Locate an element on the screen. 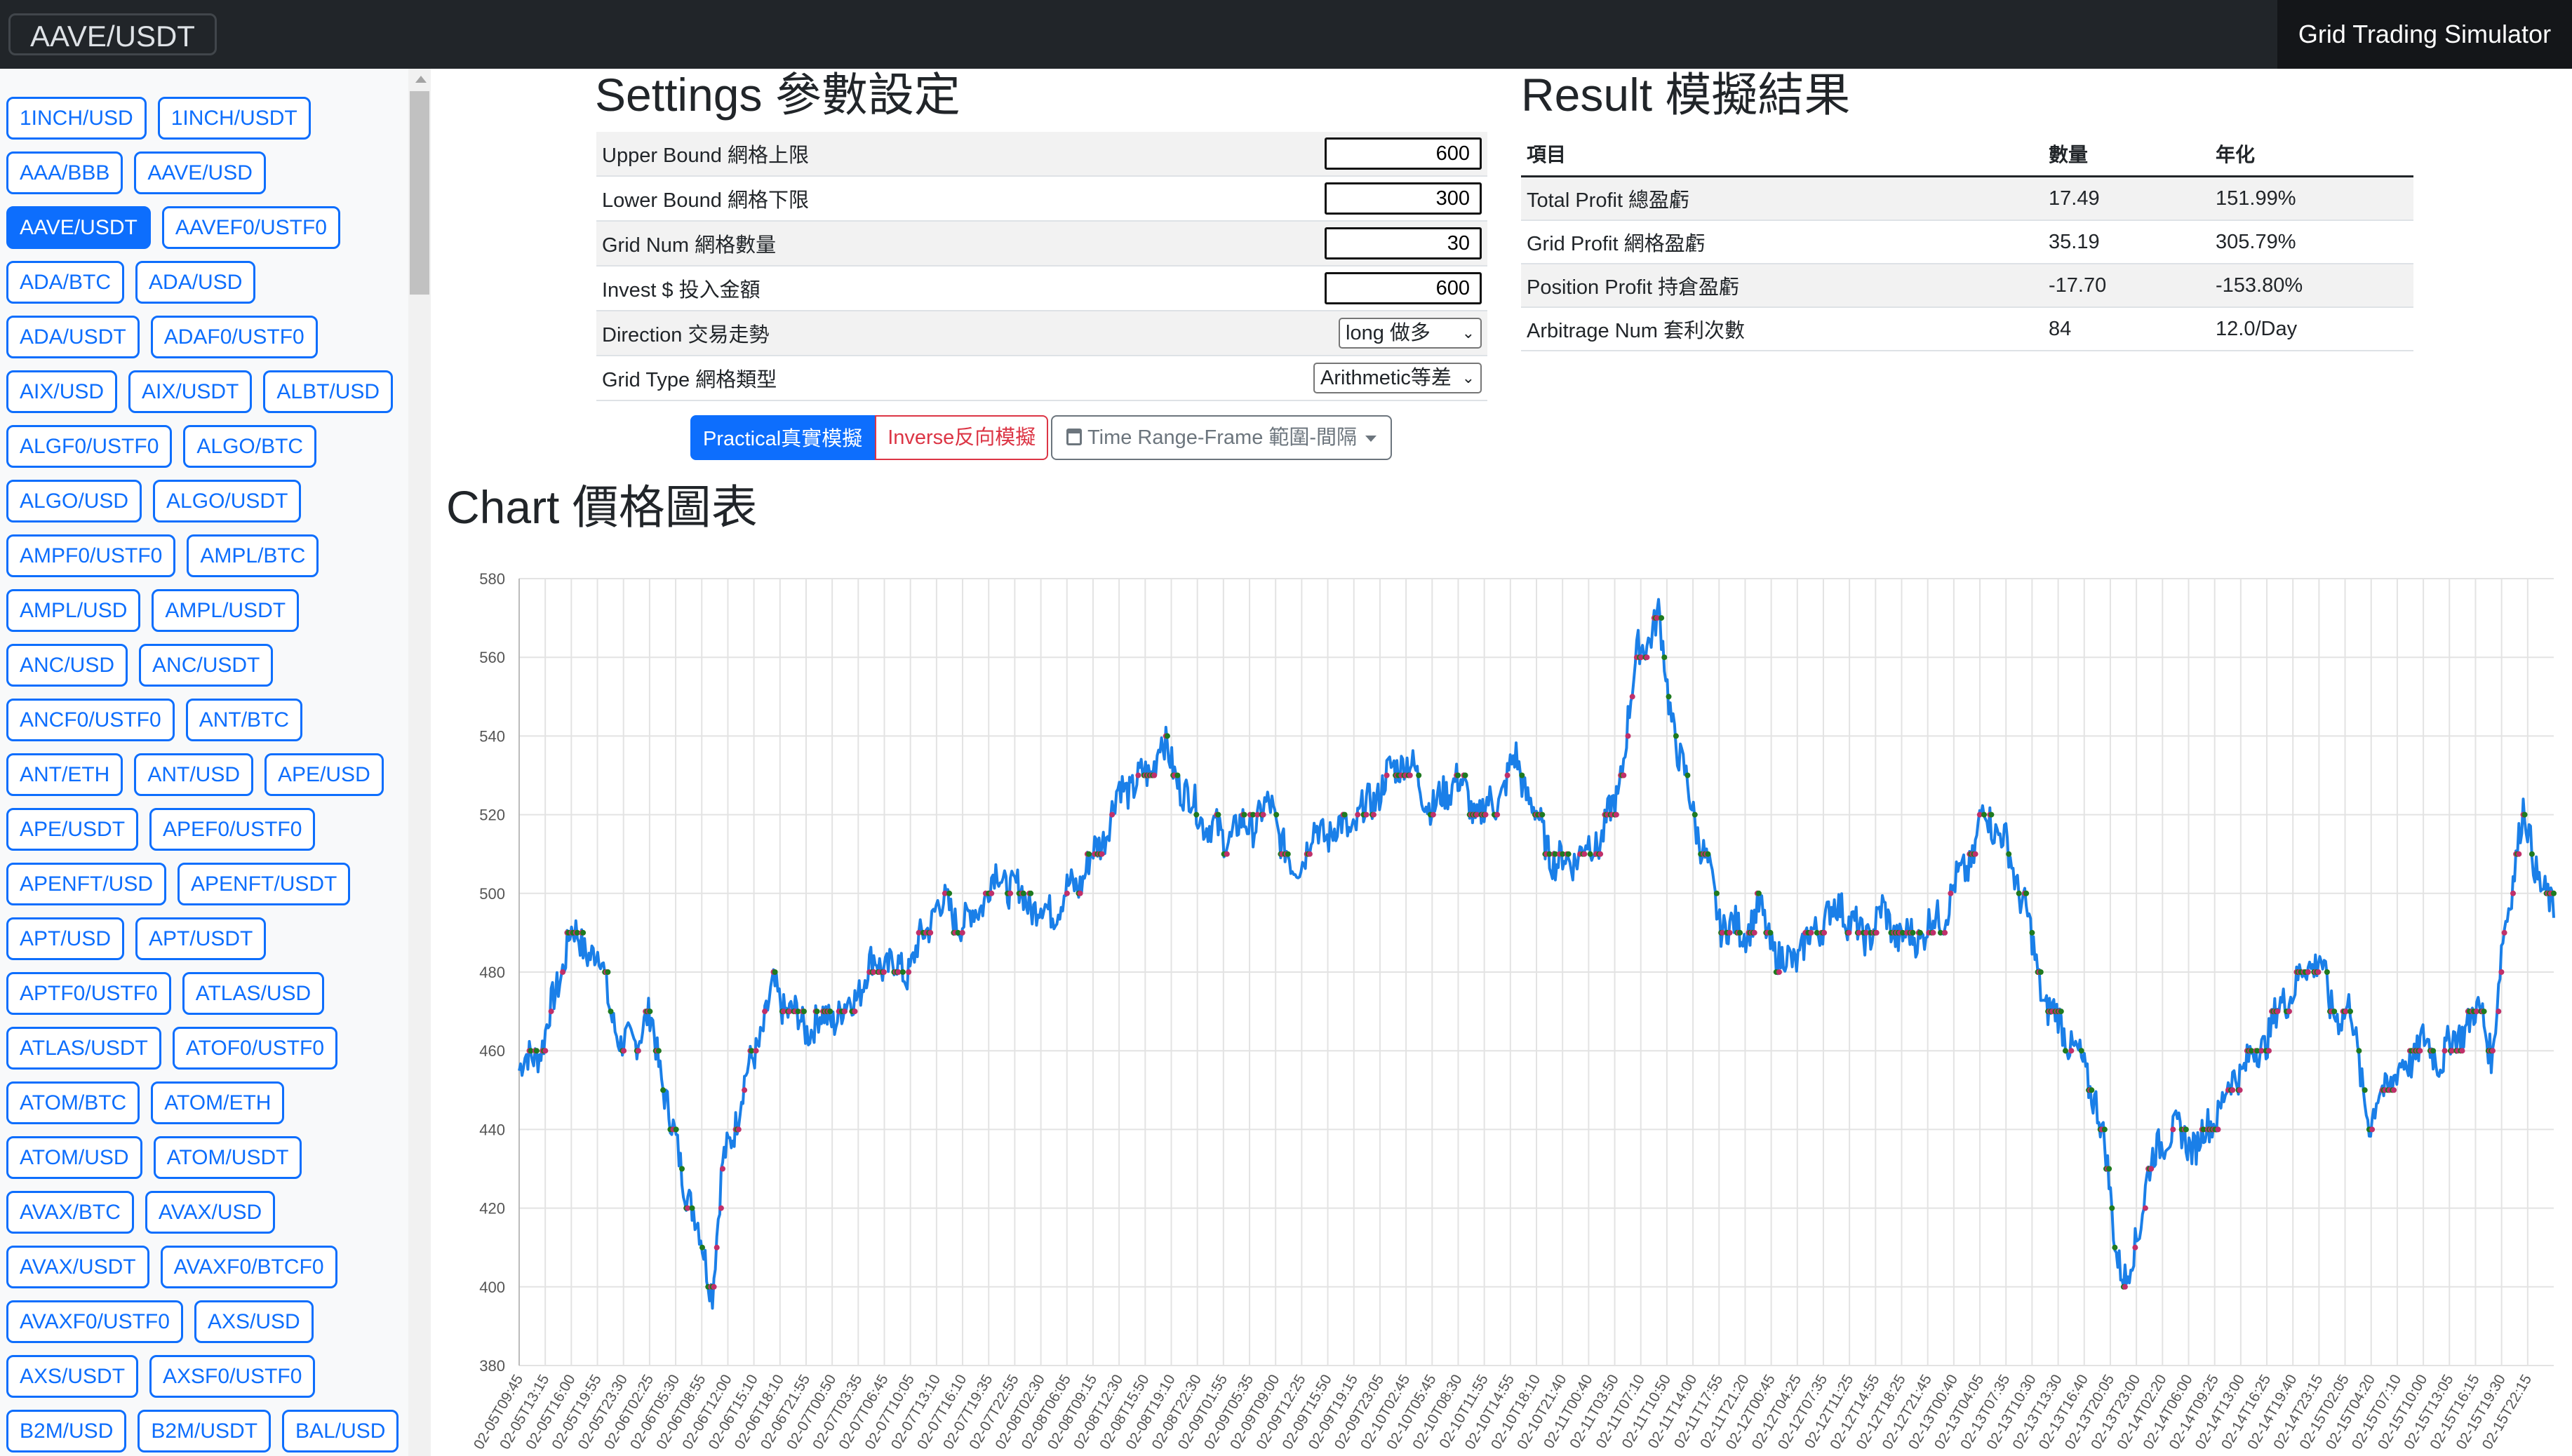 The height and width of the screenshot is (1456, 2572). time-range-dropdown: Time Range-Frame 範圍-間隔 is located at coordinates (1222, 437).